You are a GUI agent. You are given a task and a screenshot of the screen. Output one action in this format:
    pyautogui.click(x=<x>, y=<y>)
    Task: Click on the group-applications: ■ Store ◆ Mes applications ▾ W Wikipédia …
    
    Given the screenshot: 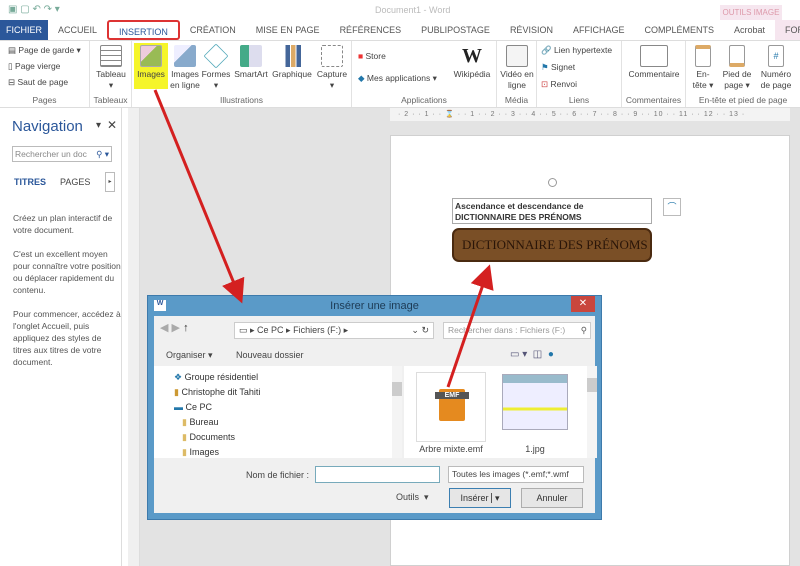 What is the action you would take?
    pyautogui.click(x=424, y=74)
    